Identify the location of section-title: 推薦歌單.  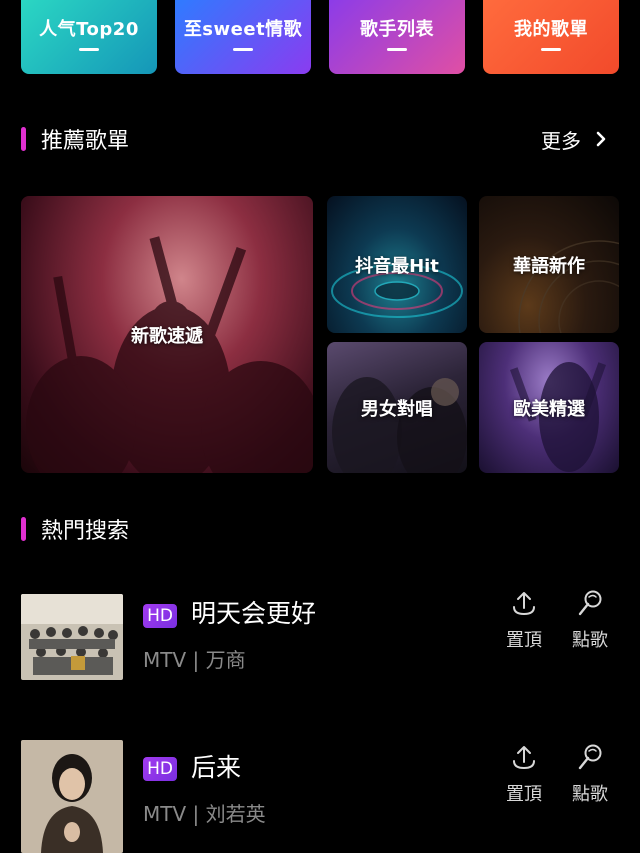
(85, 141).